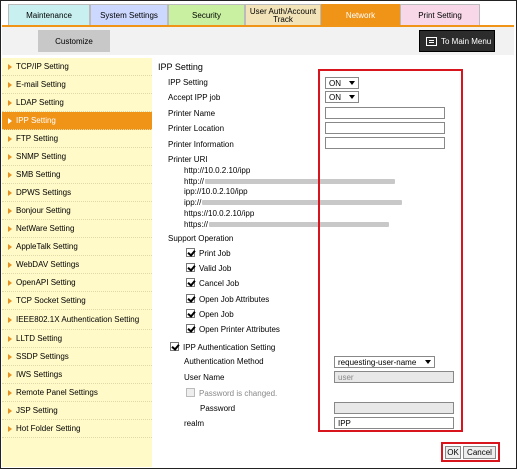 The width and height of the screenshot is (517, 469). Describe the element at coordinates (77, 283) in the screenshot. I see `sidebar-item-openapi-setting: OpenAPI Setting` at that location.